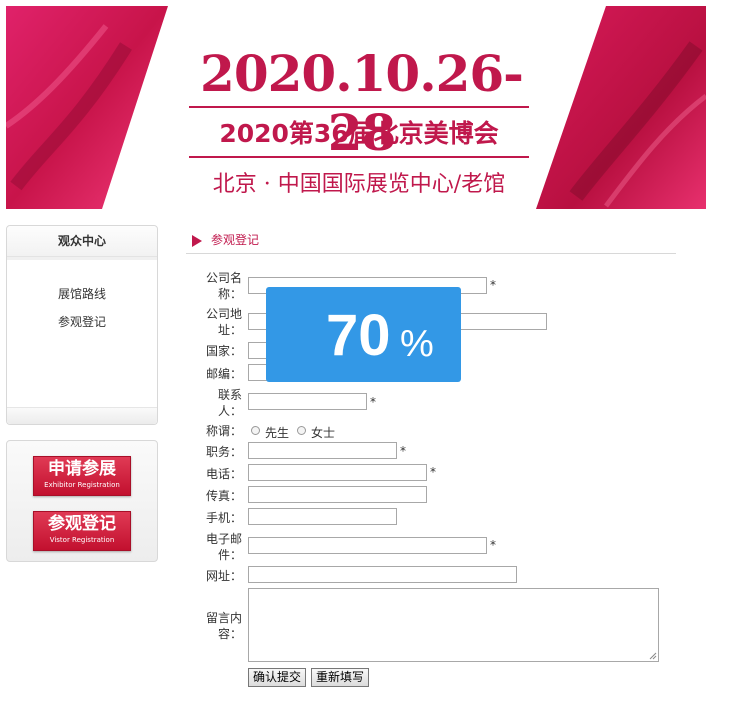 The width and height of the screenshot is (729, 716). I want to click on resize-handle-icon, so click(653, 656).